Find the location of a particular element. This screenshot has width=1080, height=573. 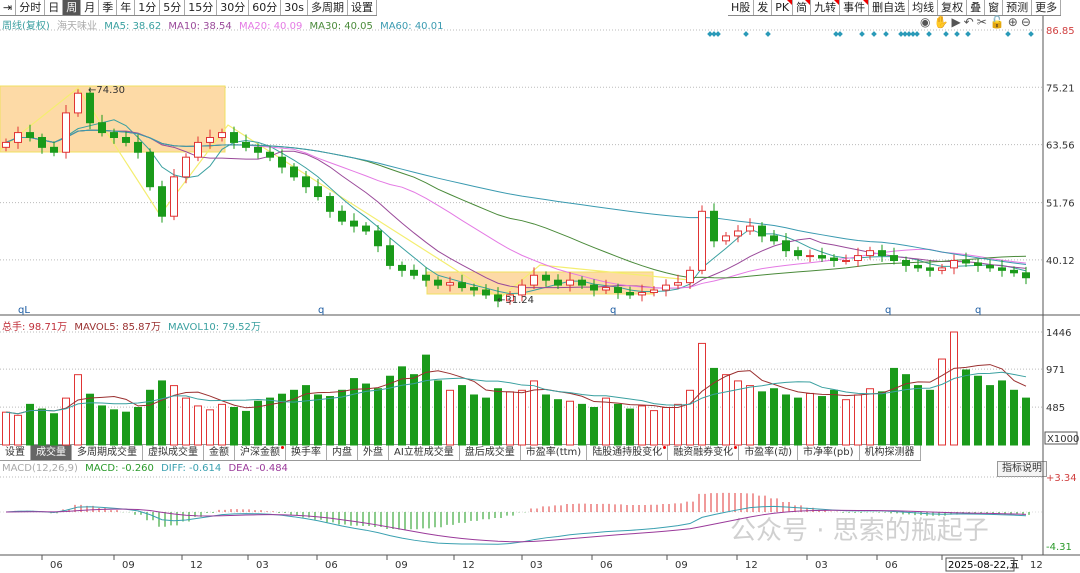

event-marker: q is located at coordinates (321, 310).